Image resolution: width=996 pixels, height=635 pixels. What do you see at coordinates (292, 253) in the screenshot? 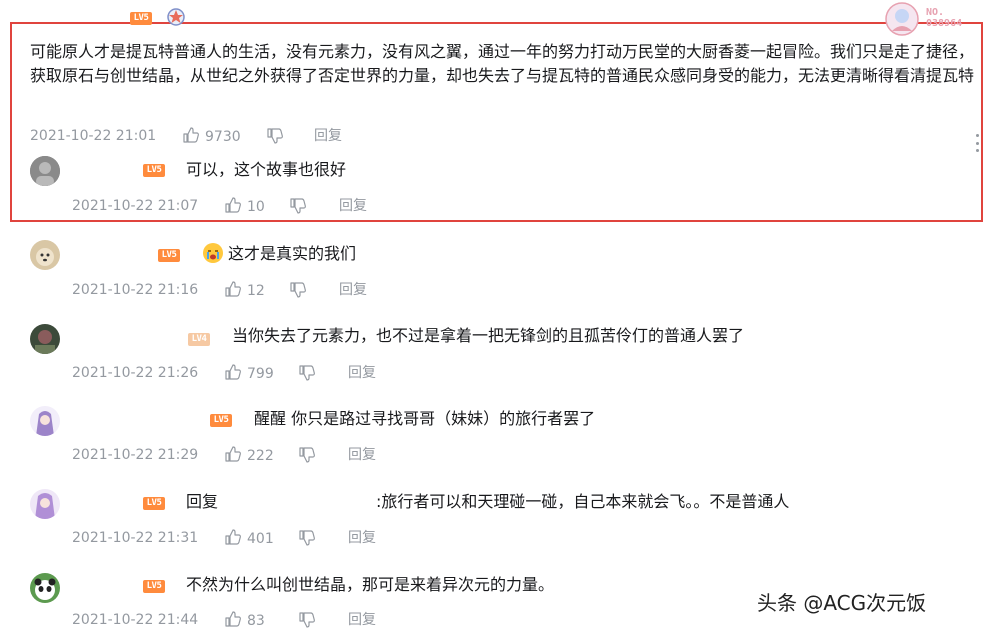
I see `reply-text: 这才是真实的我们` at bounding box center [292, 253].